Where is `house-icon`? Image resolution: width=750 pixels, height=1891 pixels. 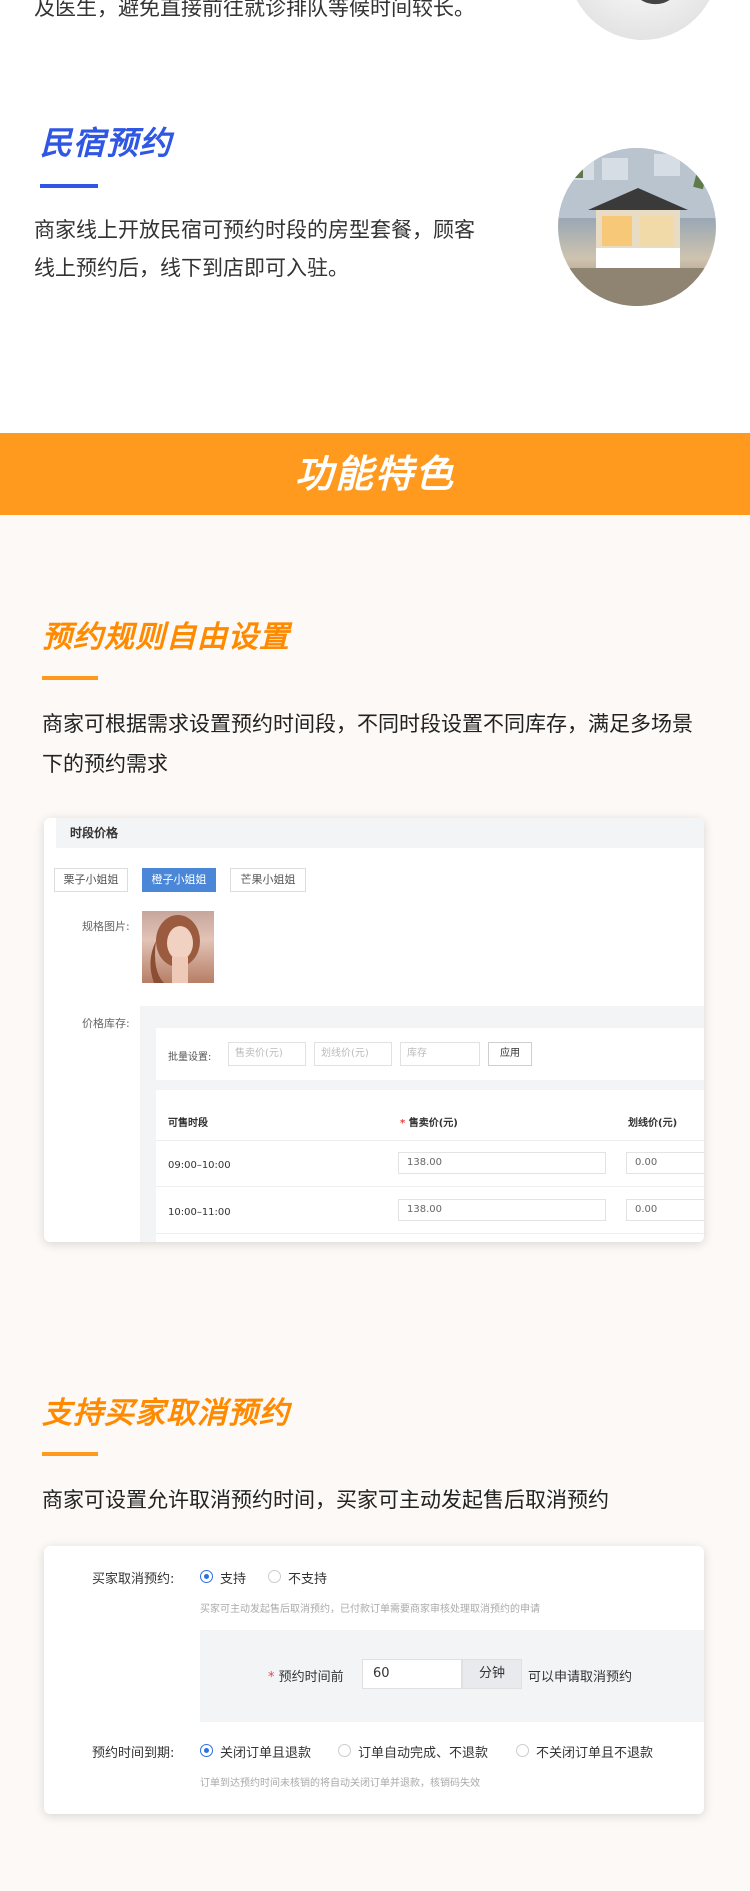 house-icon is located at coordinates (637, 227).